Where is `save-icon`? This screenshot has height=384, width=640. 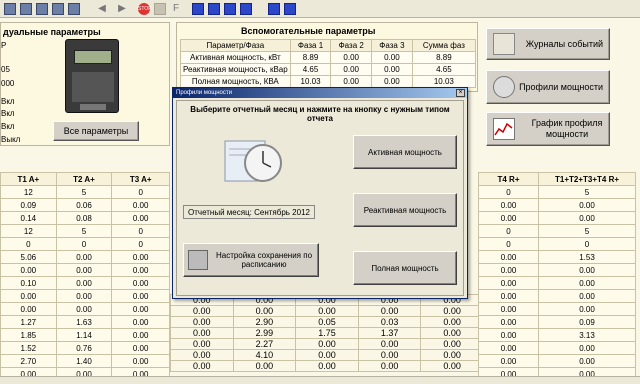 save-icon is located at coordinates (10, 9).